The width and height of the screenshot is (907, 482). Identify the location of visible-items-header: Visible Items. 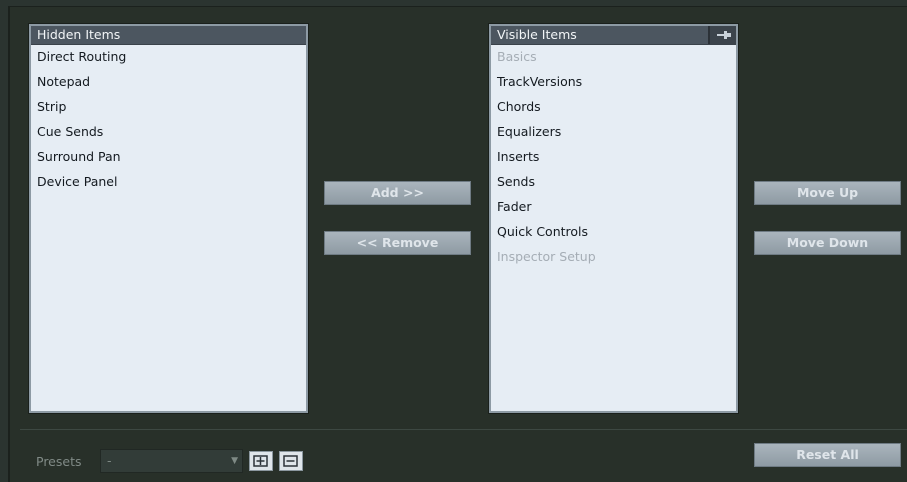
(613, 35).